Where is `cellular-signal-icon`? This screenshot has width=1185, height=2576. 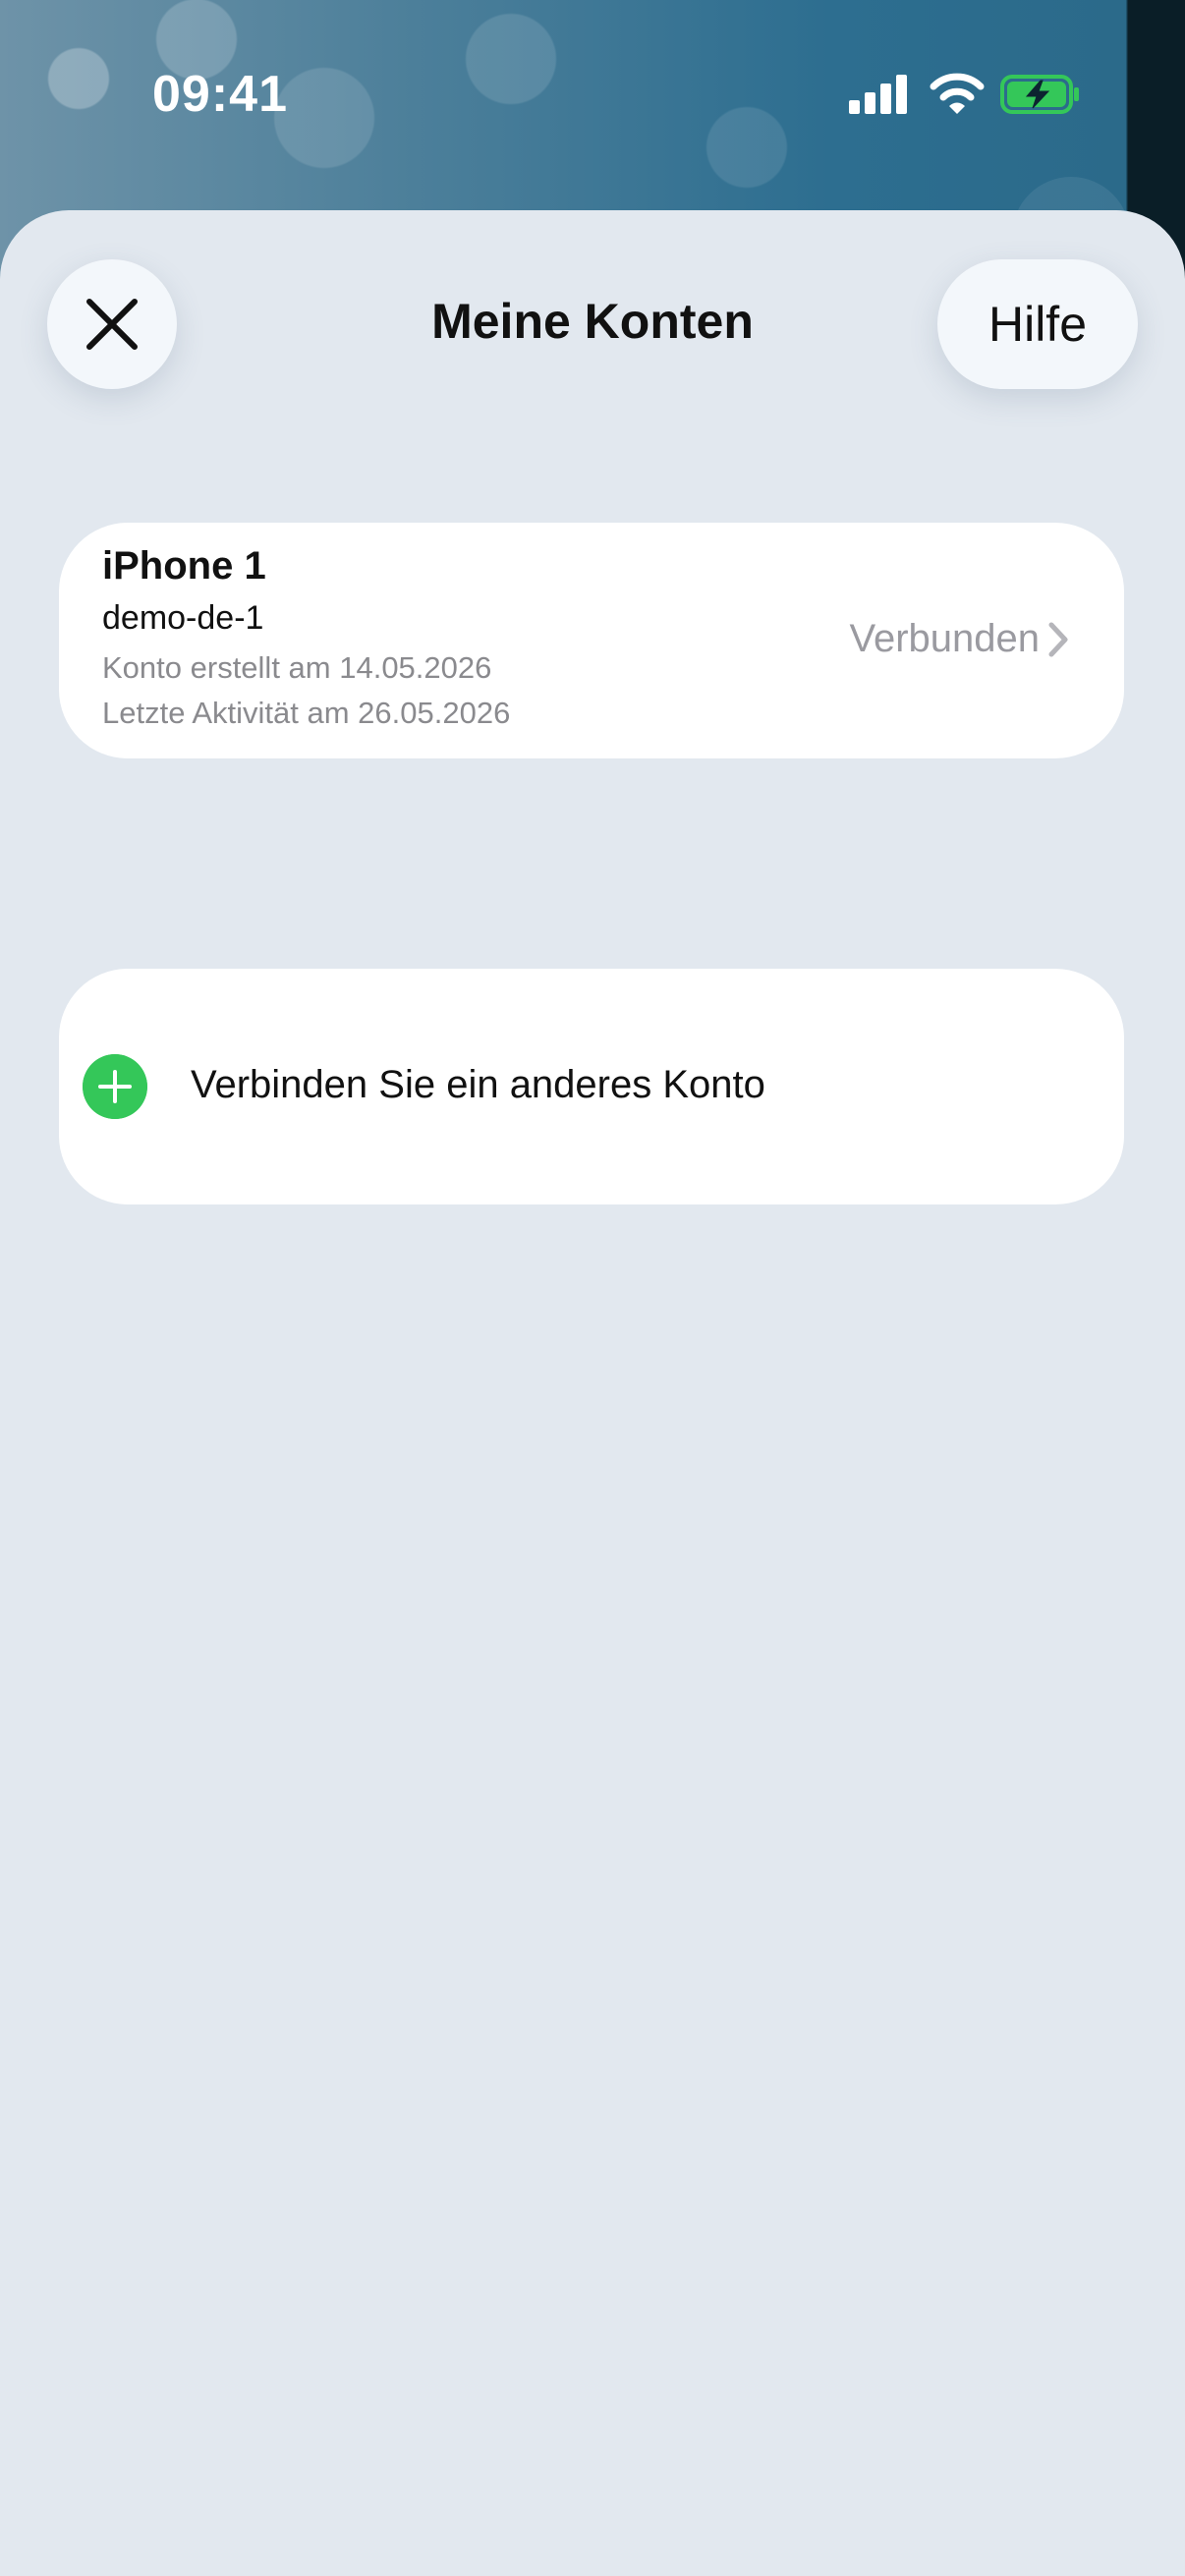 cellular-signal-icon is located at coordinates (879, 94).